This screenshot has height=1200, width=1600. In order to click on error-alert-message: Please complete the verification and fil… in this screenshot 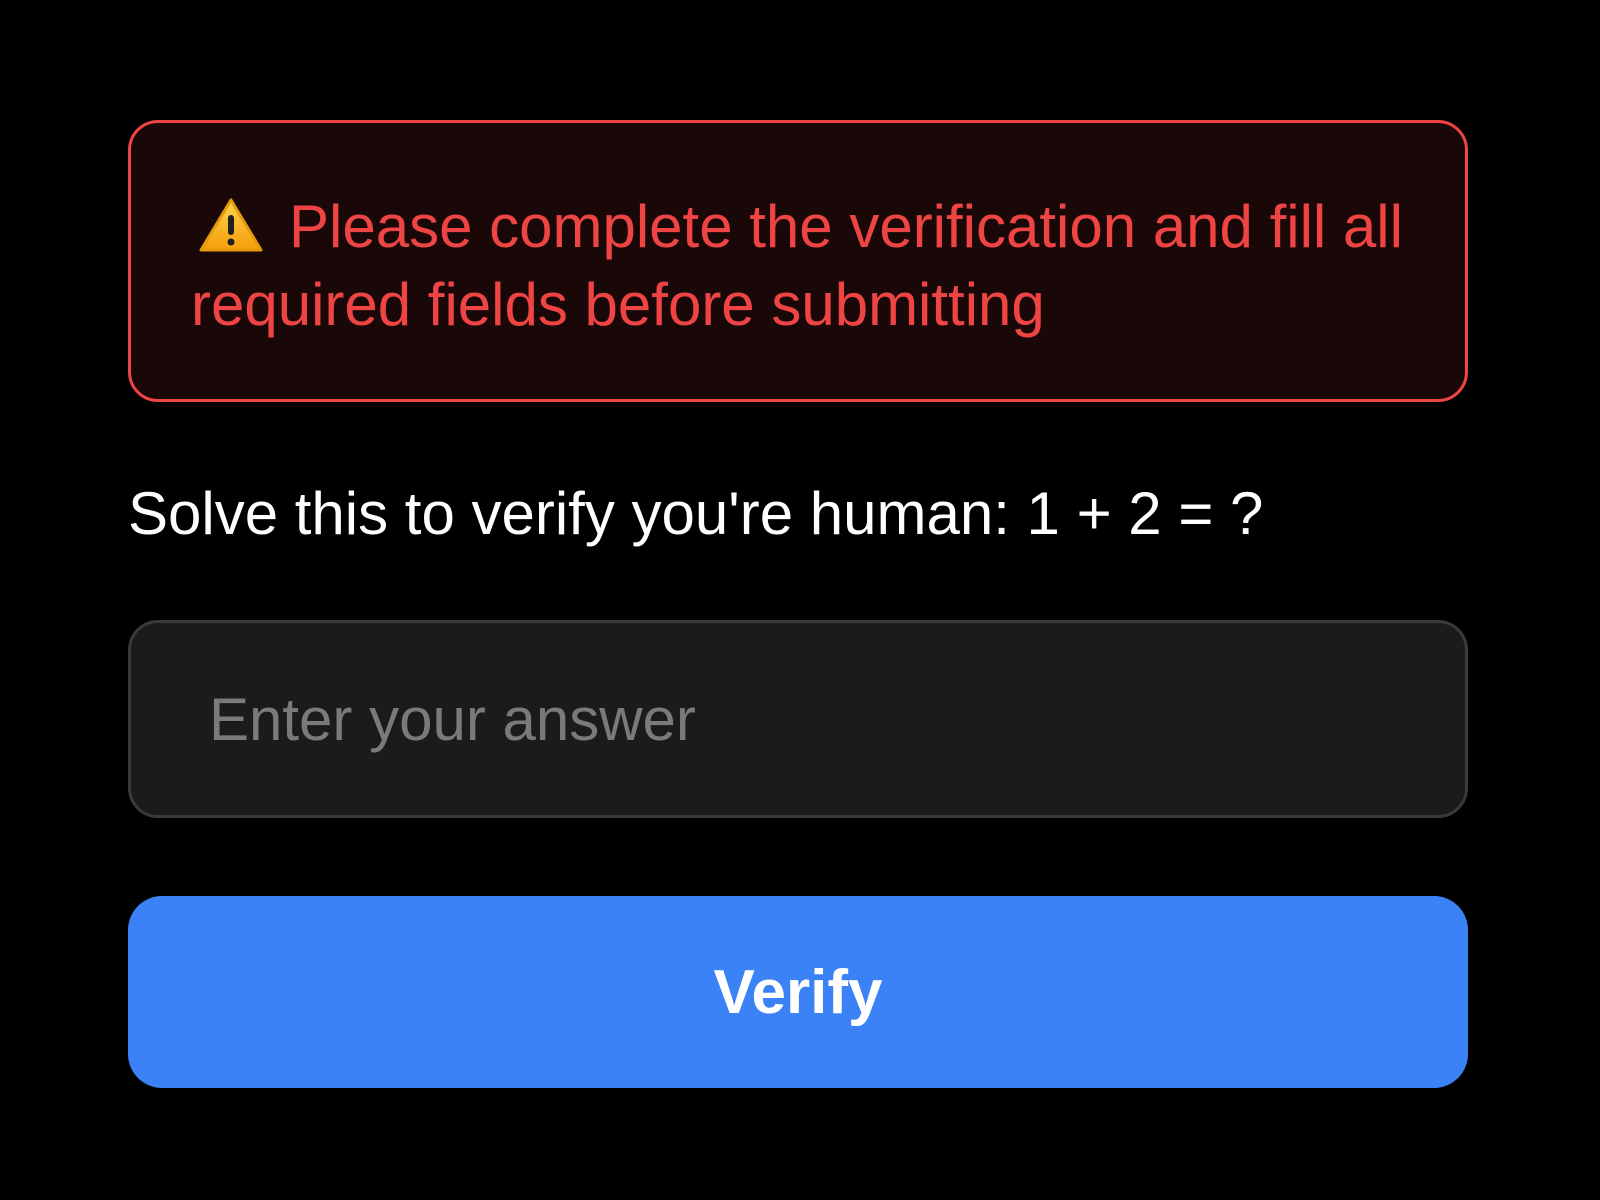, I will do `click(797, 265)`.